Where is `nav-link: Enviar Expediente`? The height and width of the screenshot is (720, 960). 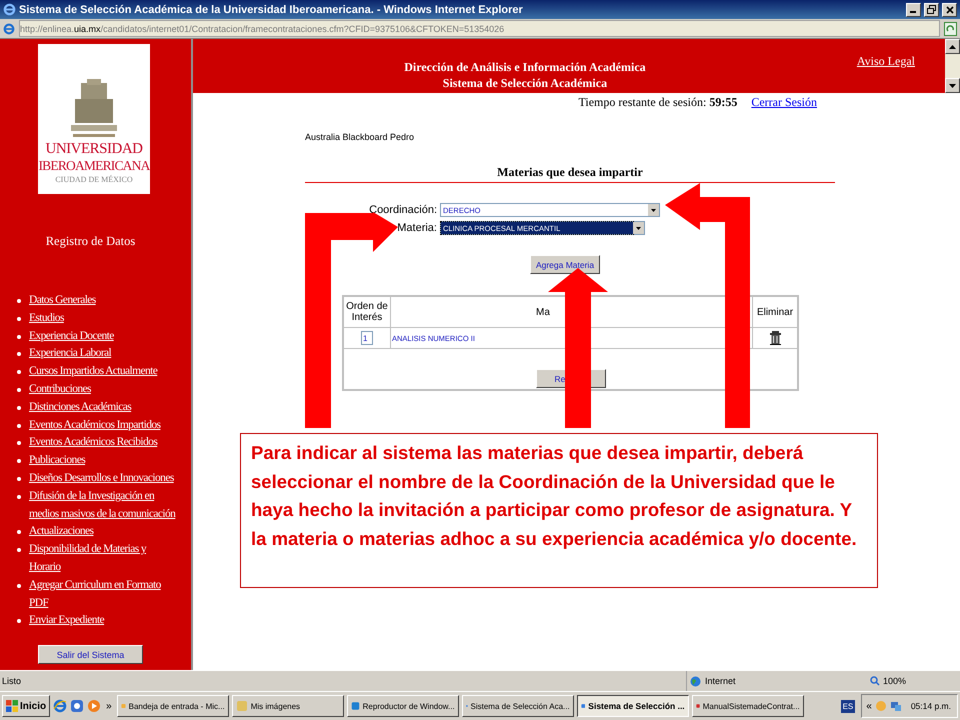 nav-link: Enviar Expediente is located at coordinates (66, 621).